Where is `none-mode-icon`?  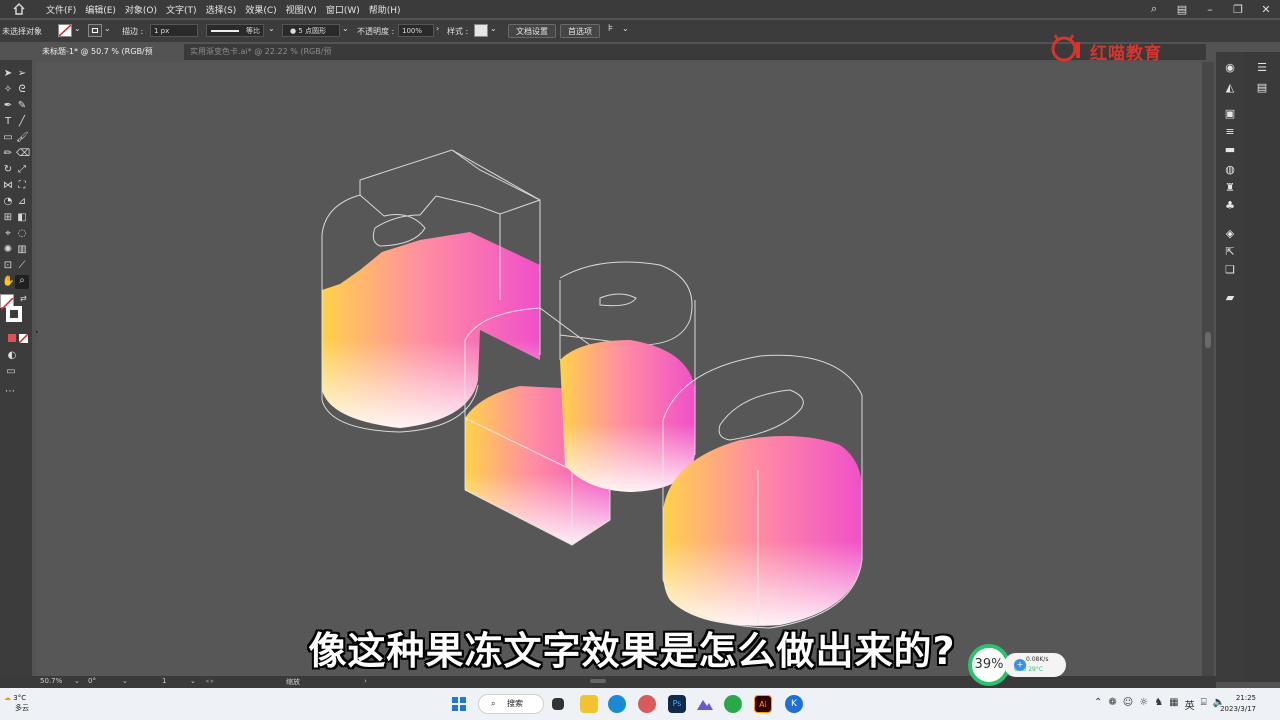
none-mode-icon is located at coordinates (23, 338).